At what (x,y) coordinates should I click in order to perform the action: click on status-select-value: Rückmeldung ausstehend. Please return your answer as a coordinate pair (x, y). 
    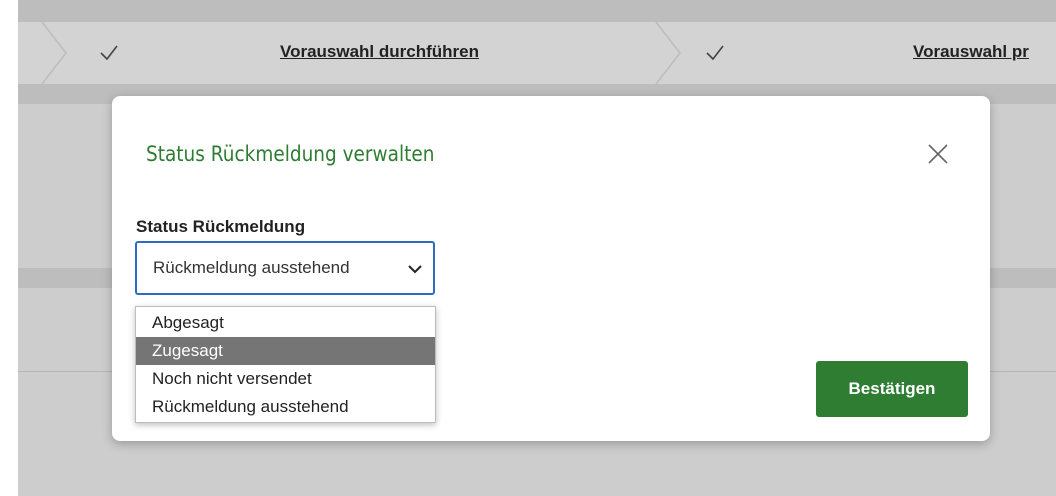
    Looking at the image, I should click on (251, 267).